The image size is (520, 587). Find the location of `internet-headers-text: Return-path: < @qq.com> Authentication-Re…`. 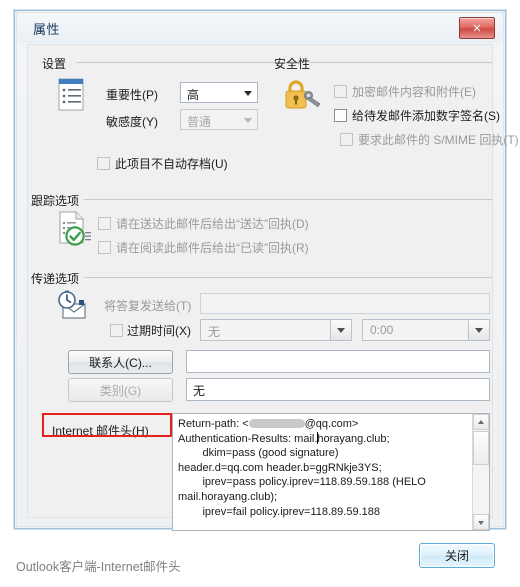

internet-headers-text: Return-path: < @qq.com> Authentication-Re… is located at coordinates (324, 472).